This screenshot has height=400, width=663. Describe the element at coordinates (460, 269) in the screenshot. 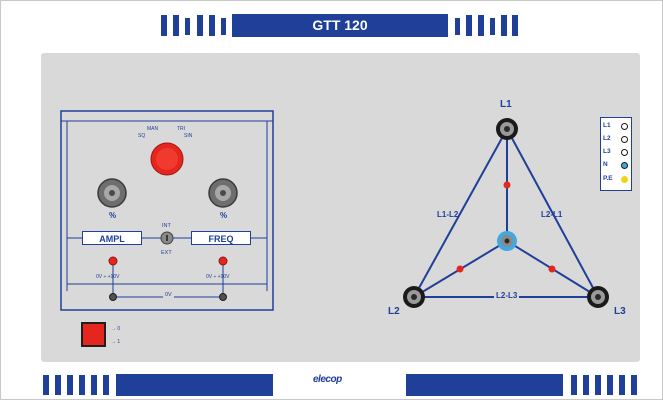

I see `midpoint-dot-l2` at that location.